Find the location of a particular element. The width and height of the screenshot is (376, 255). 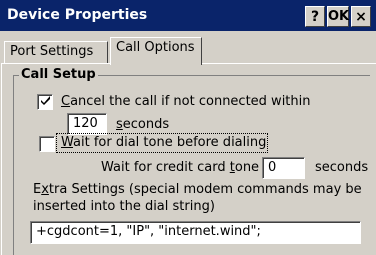

timeout-seconds-input: 120 is located at coordinates (87, 124).